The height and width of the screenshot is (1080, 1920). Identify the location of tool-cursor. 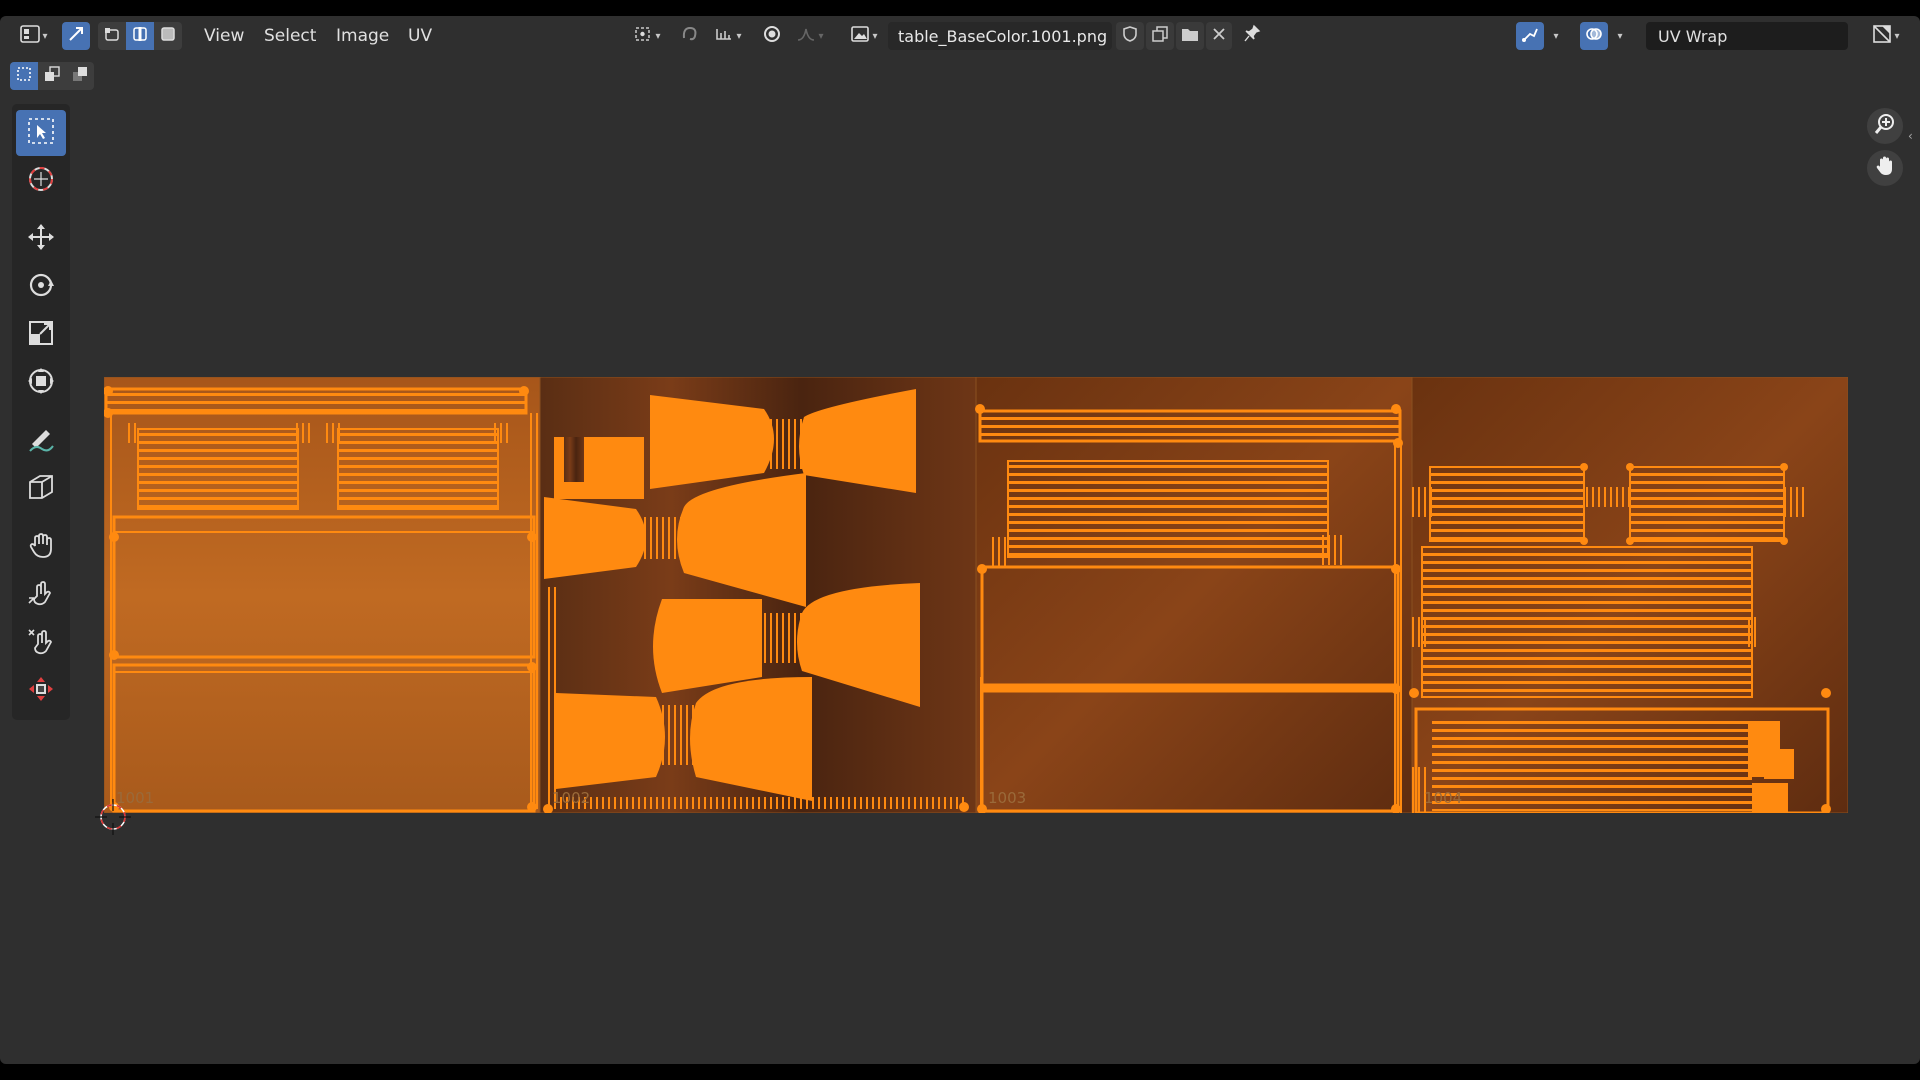
(41, 181).